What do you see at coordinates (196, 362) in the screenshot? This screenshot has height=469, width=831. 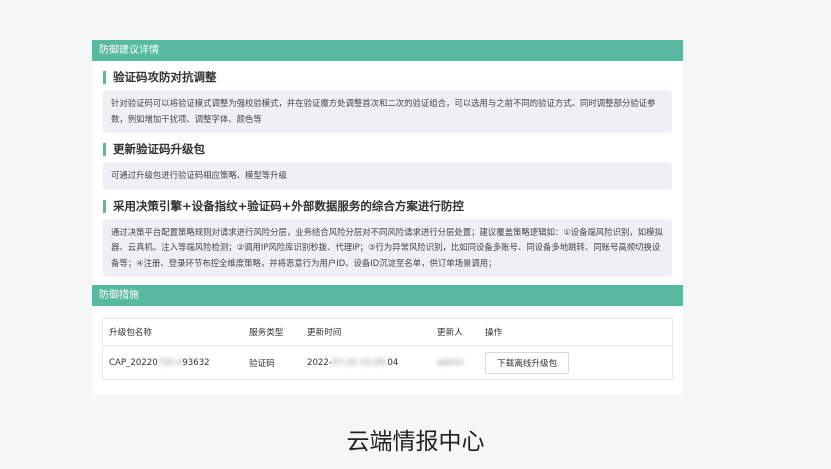 I see `package-name-suffix: 93632` at bounding box center [196, 362].